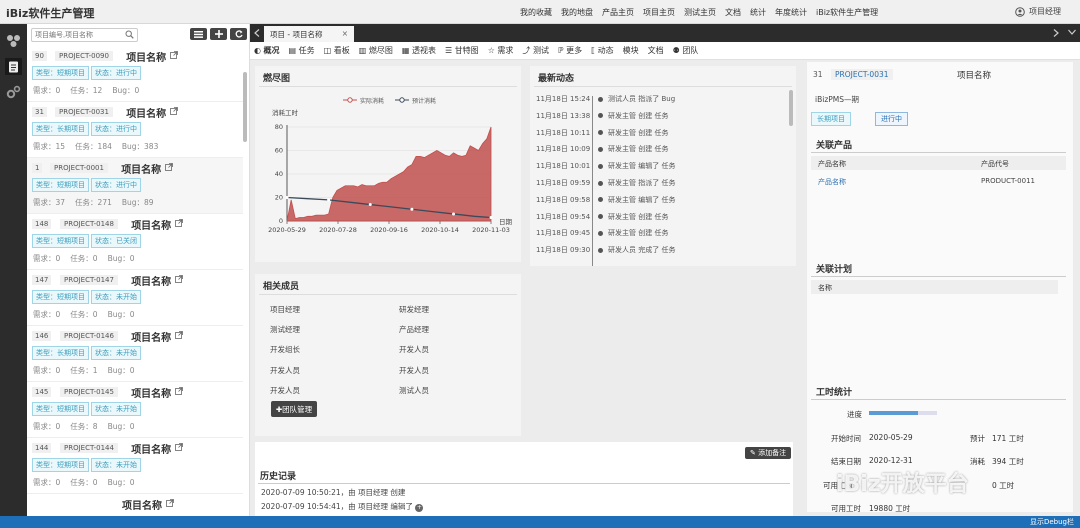 The image size is (1080, 528). What do you see at coordinates (618, 12) in the screenshot?
I see `topnav-product-home: 产品主页` at bounding box center [618, 12].